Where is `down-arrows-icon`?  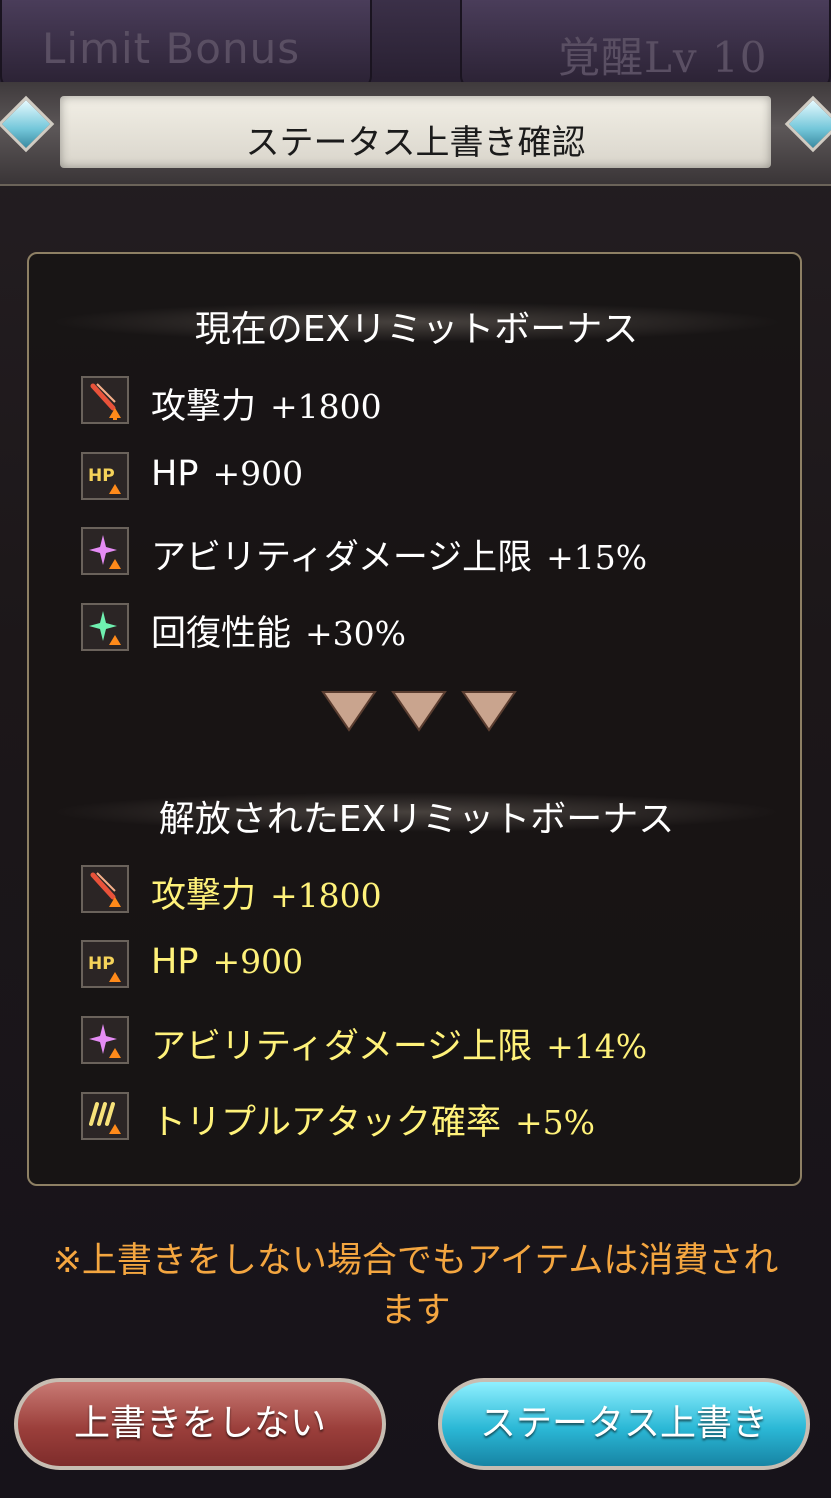
down-arrows-icon is located at coordinates (419, 711).